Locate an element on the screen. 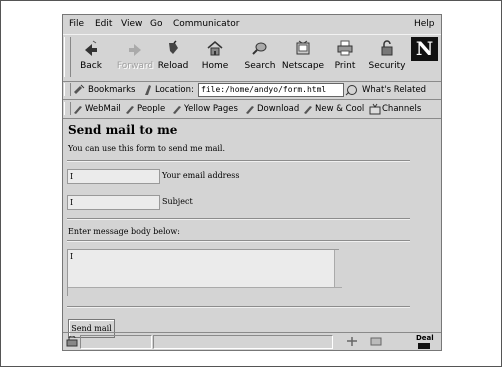  location-grip is located at coordinates (67, 89).